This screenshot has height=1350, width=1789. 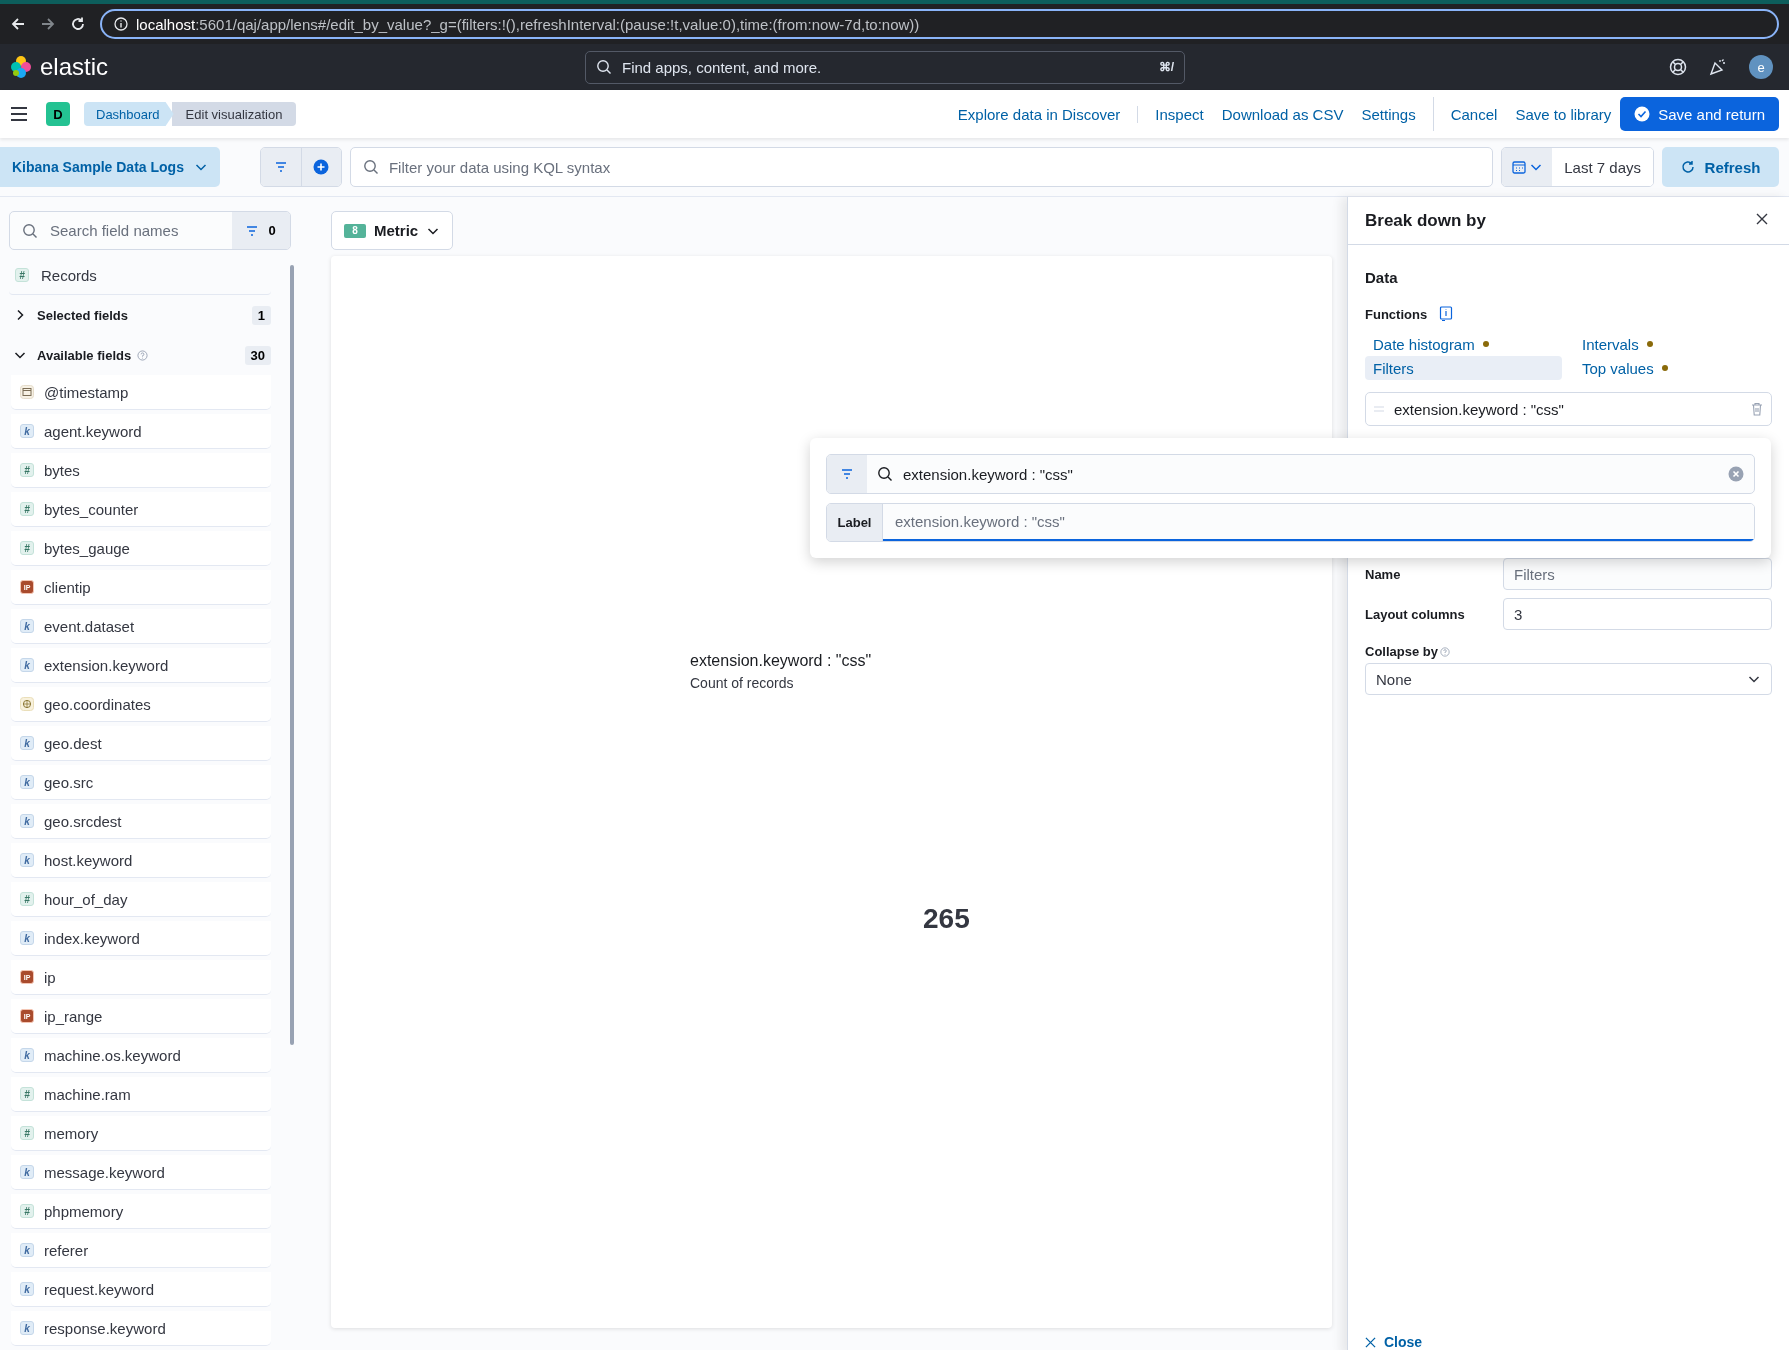 I want to click on documentation-icon, so click(x=1446, y=314).